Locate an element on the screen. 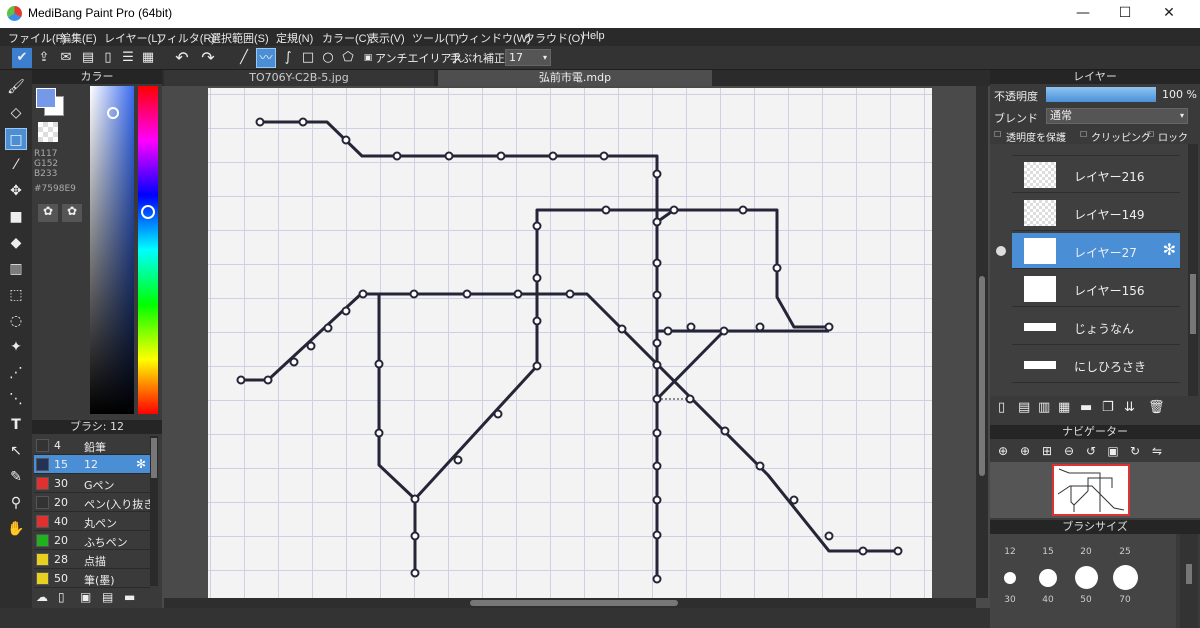 This screenshot has height=628, width=1200. rect-select-icon: ⬚ is located at coordinates (16, 295).